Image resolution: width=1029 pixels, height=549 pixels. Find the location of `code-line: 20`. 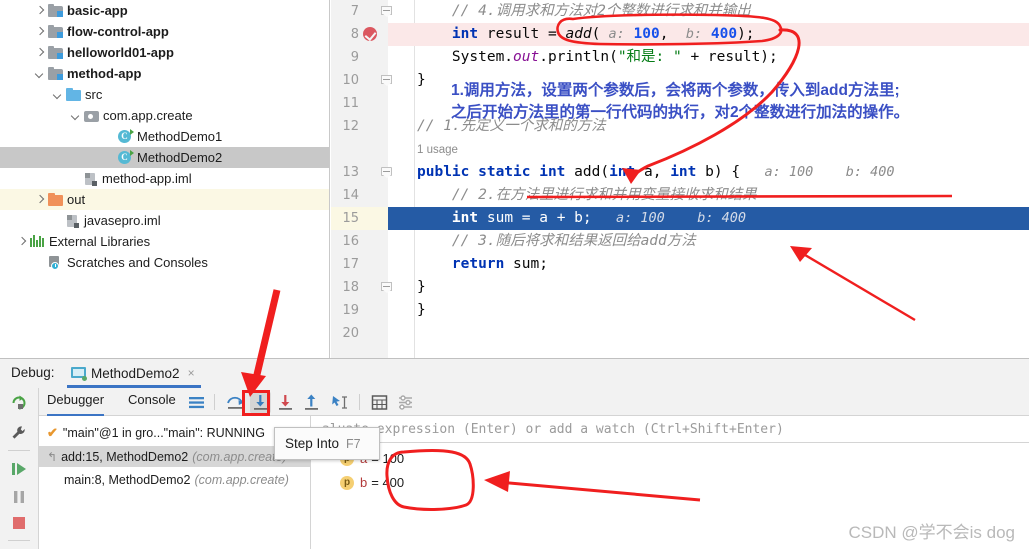

code-line: 20 is located at coordinates (680, 333).